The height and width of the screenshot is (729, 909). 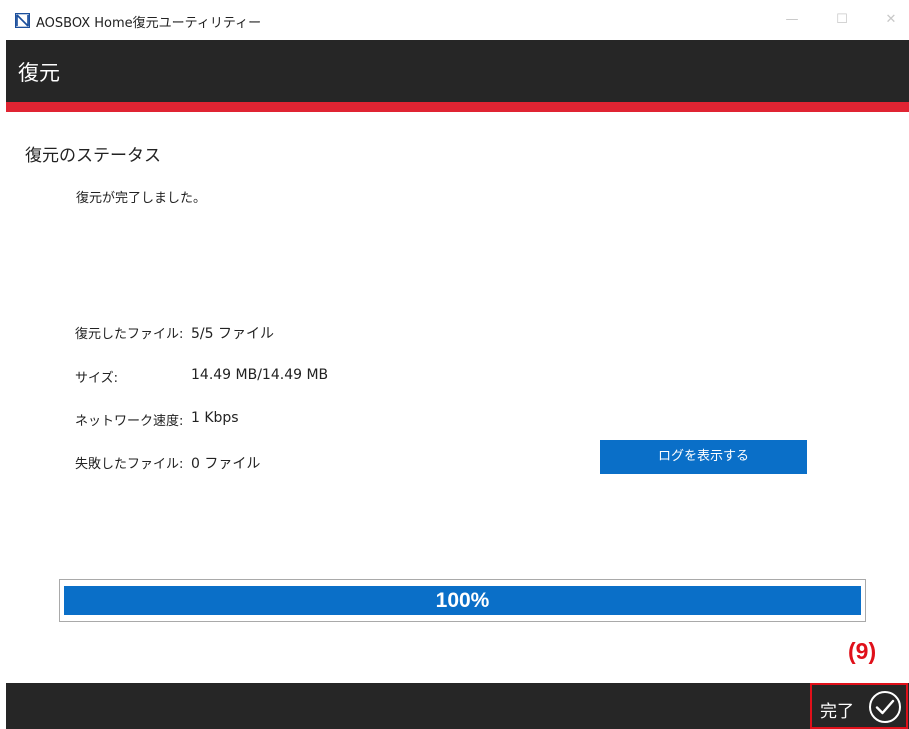 I want to click on minimize-button: —, so click(x=792, y=20).